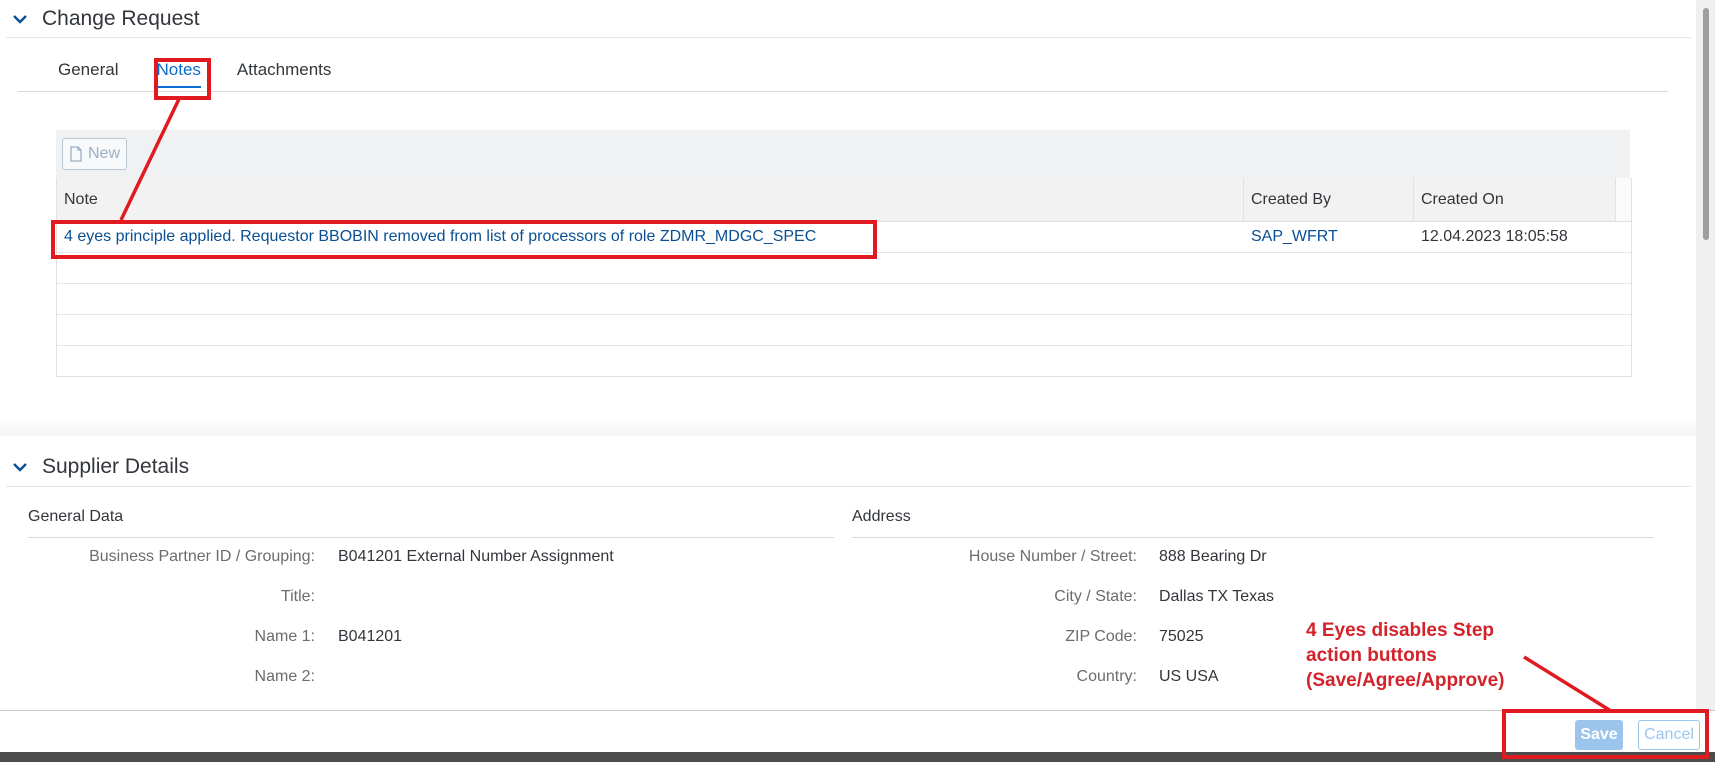 The height and width of the screenshot is (762, 1715). I want to click on annotation-line-notes, so click(150, 159).